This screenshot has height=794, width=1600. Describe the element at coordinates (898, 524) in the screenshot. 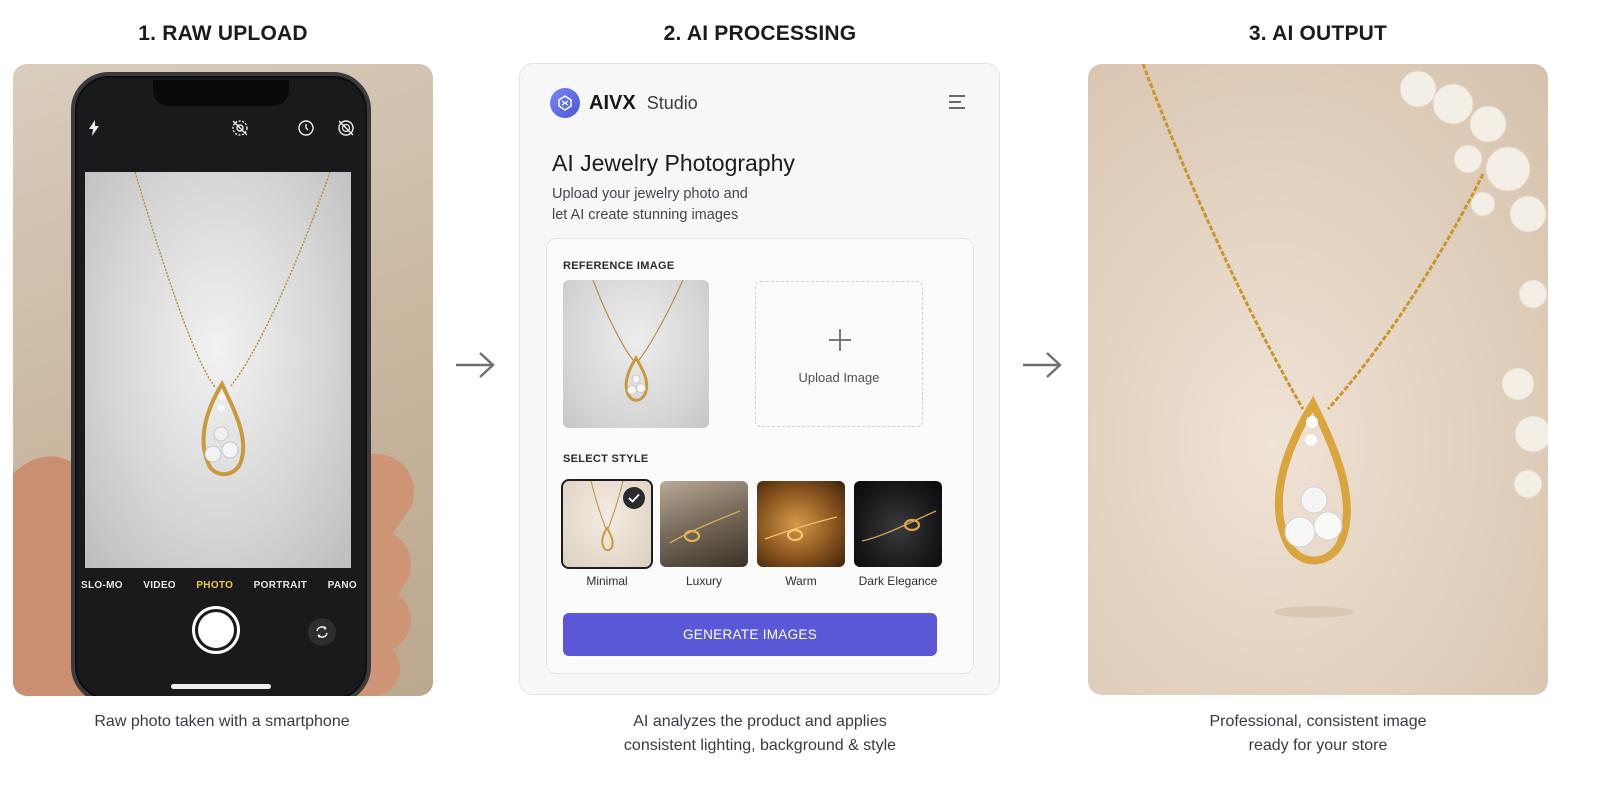

I see `style-thumb-dark-elegance` at that location.